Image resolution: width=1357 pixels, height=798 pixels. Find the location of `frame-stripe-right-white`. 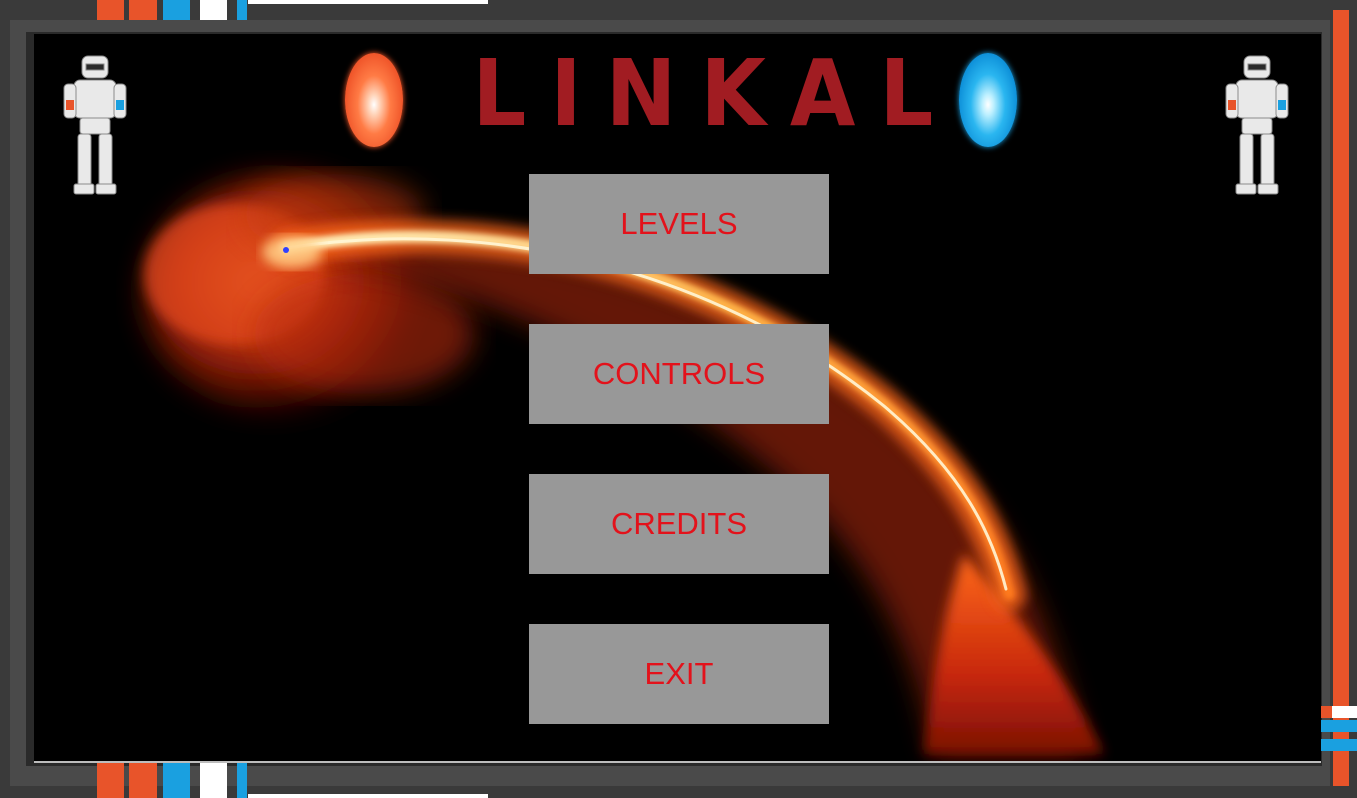

frame-stripe-right-white is located at coordinates (1344, 712).